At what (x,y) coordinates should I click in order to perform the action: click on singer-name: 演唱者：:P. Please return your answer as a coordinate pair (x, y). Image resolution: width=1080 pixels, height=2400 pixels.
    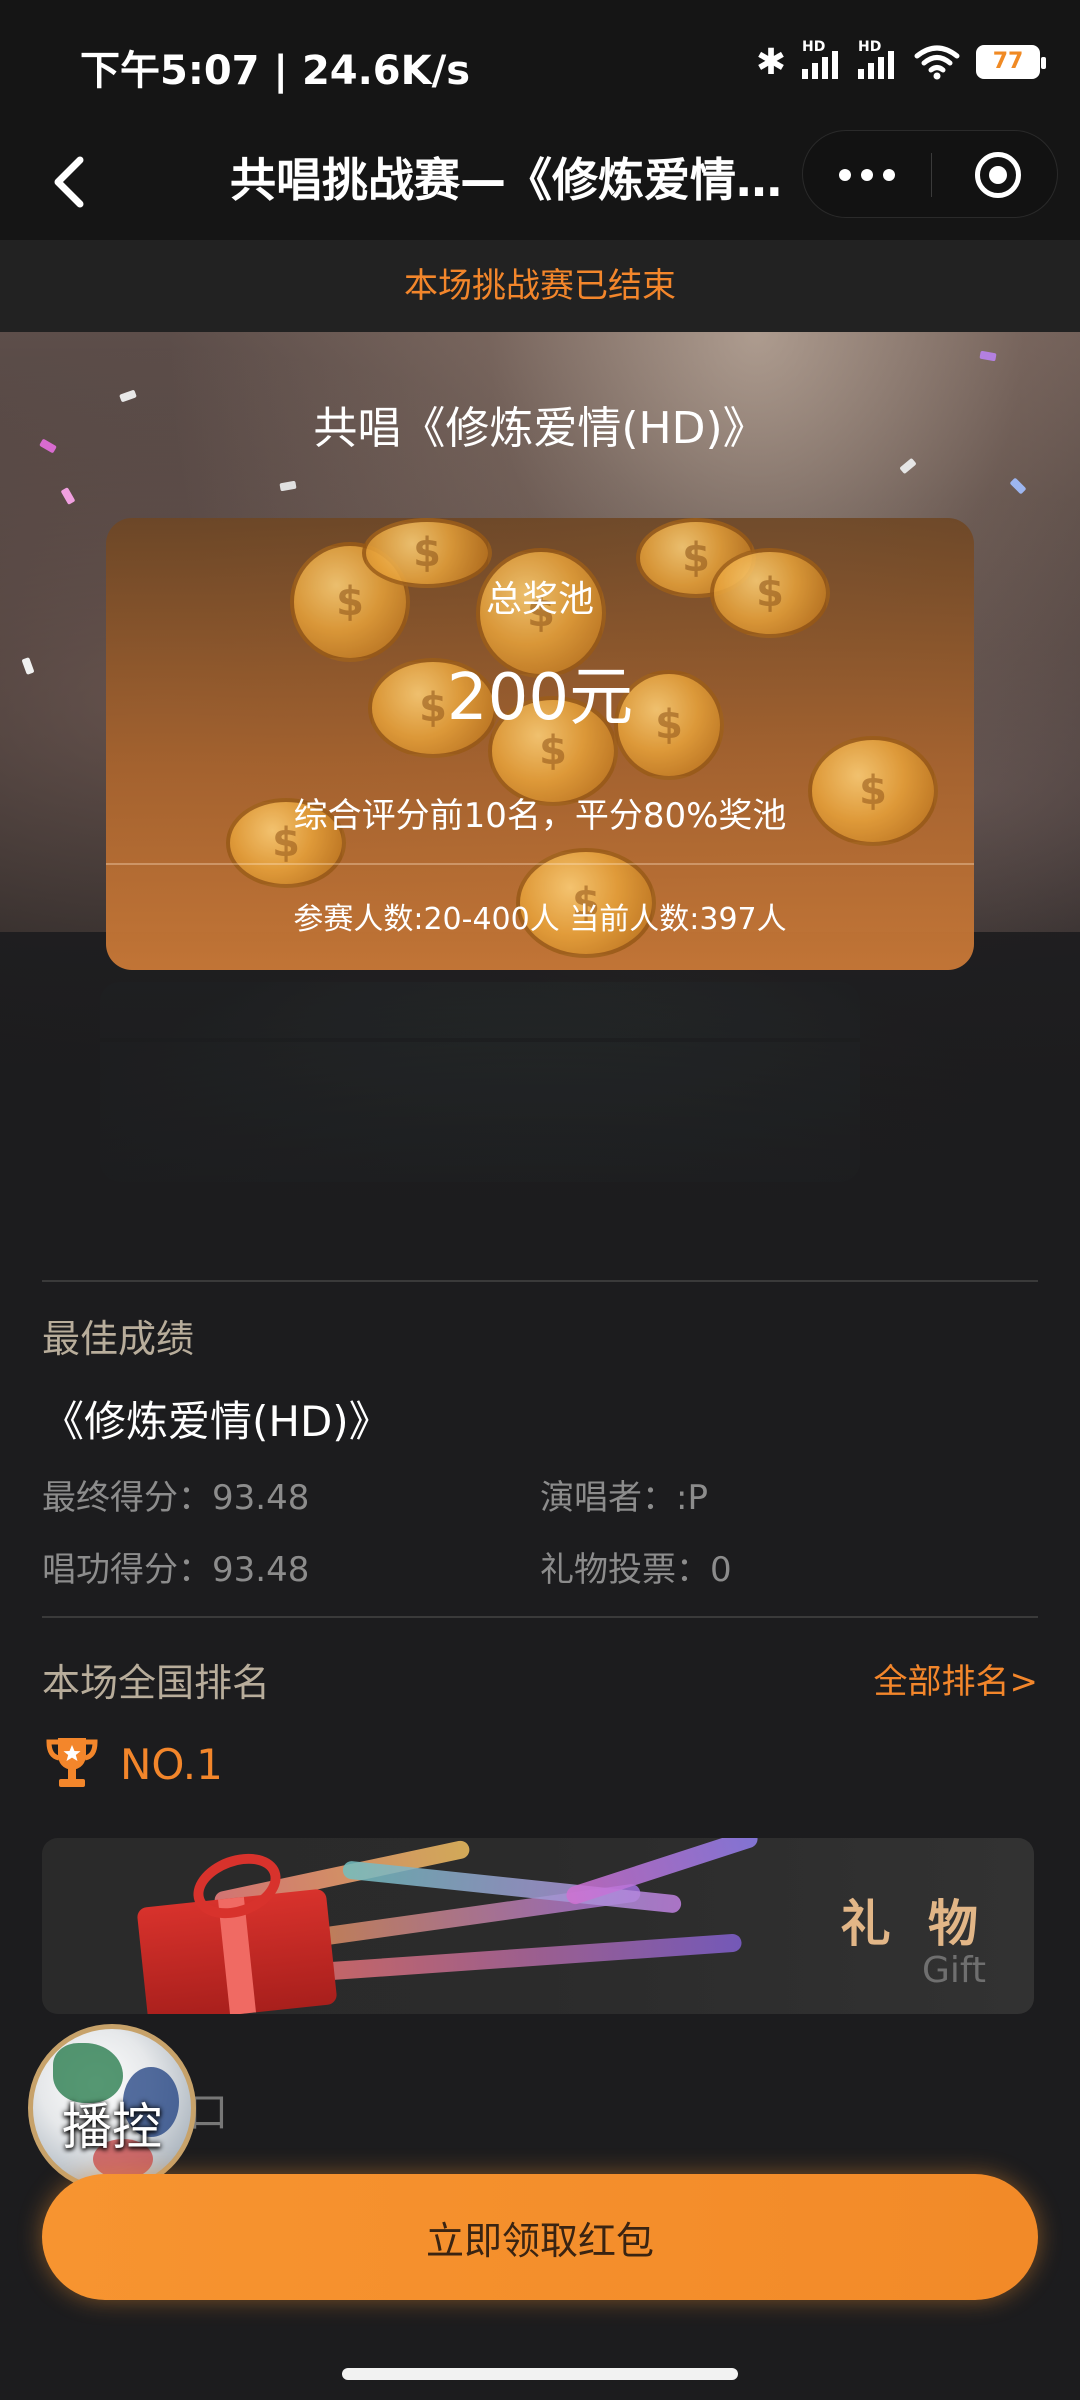
    Looking at the image, I should click on (624, 1498).